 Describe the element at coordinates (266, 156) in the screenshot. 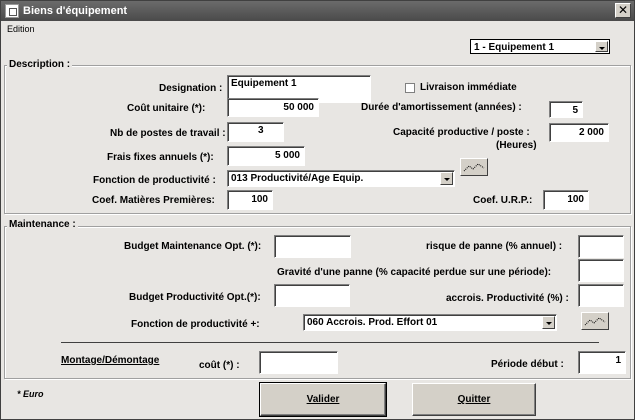

I see `frais-fixes-field: 5 000` at that location.